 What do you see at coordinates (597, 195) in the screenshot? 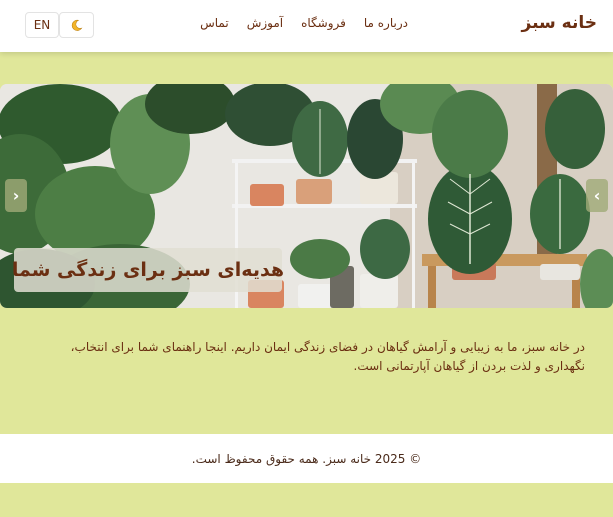
I see `slider-next-button: ›` at bounding box center [597, 195].